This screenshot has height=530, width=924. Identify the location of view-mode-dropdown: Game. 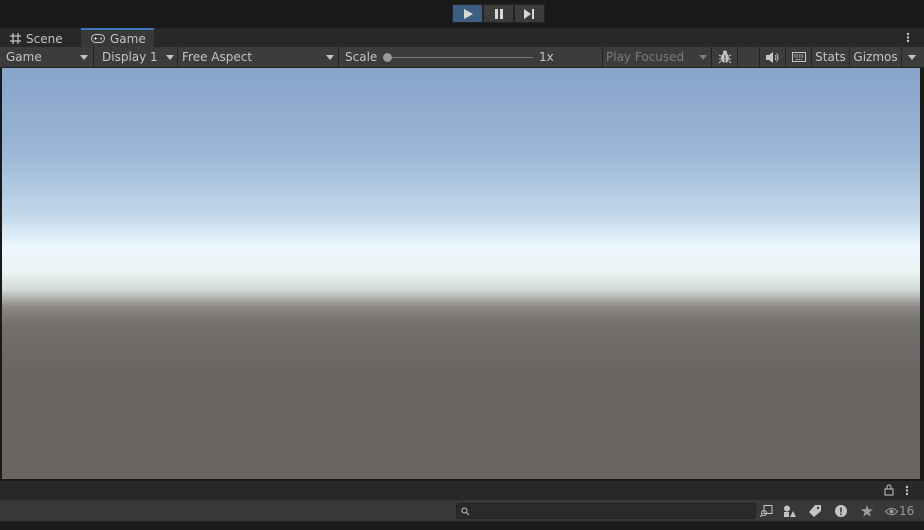
(47, 57).